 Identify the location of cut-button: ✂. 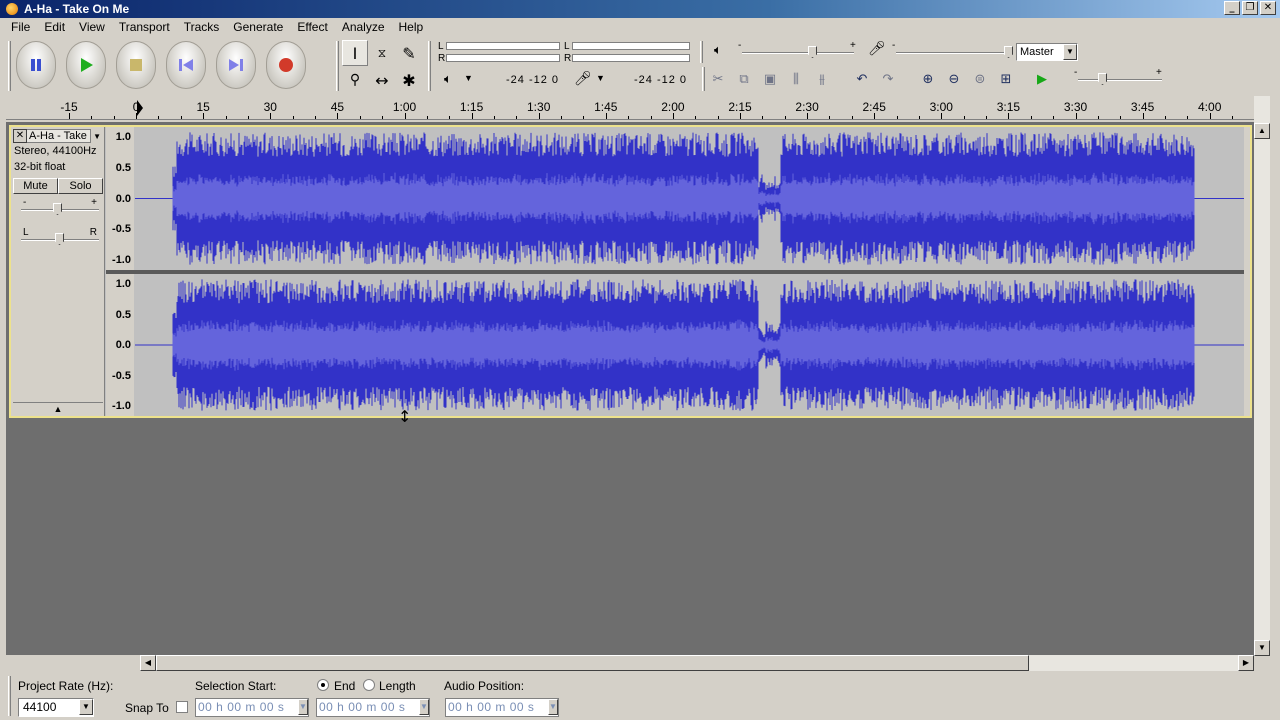
(718, 79).